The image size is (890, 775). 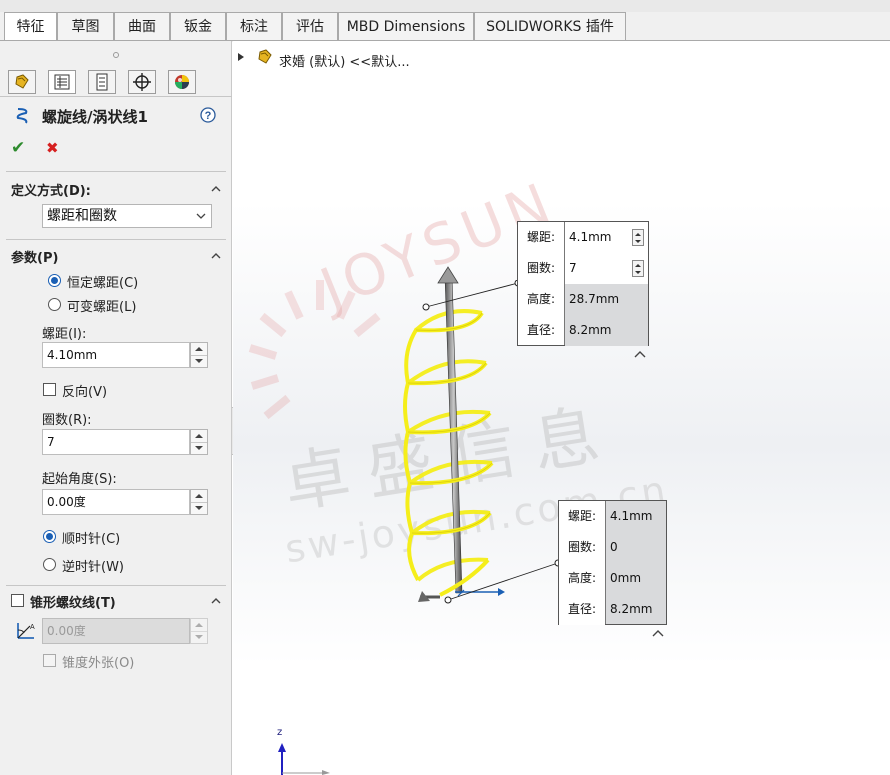 I want to click on tab-property-manager, so click(x=62, y=82).